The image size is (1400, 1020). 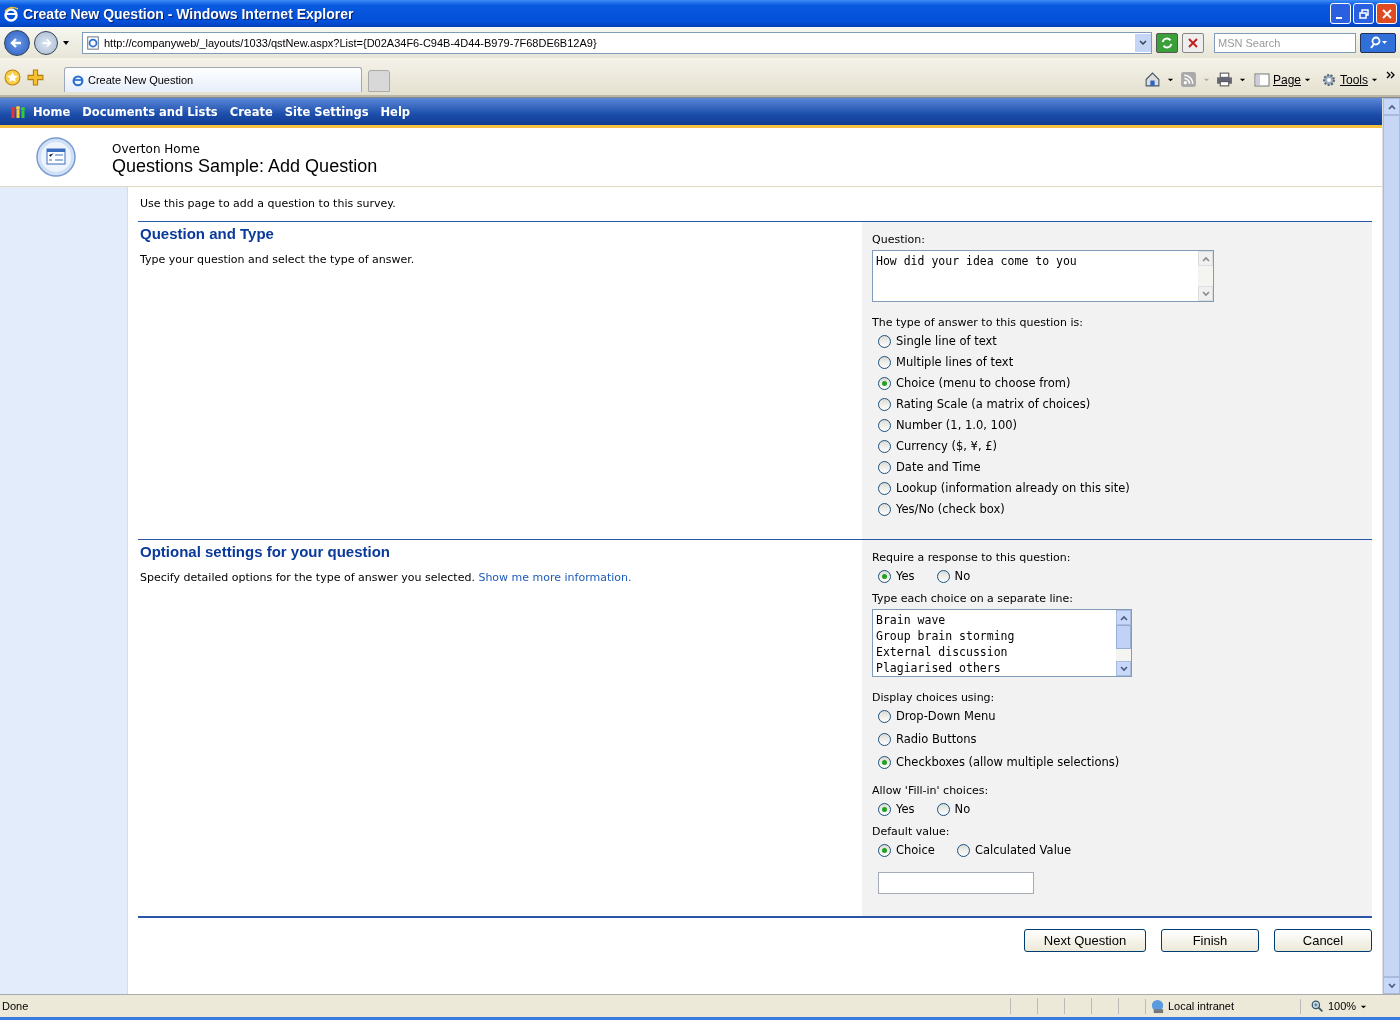 I want to click on address-field: http://companyweb/_layouts/1033/qstNew.aspx?List={D02A34F6-C94B-4D44-B979-7F68DE6B12A9}, so click(x=617, y=42).